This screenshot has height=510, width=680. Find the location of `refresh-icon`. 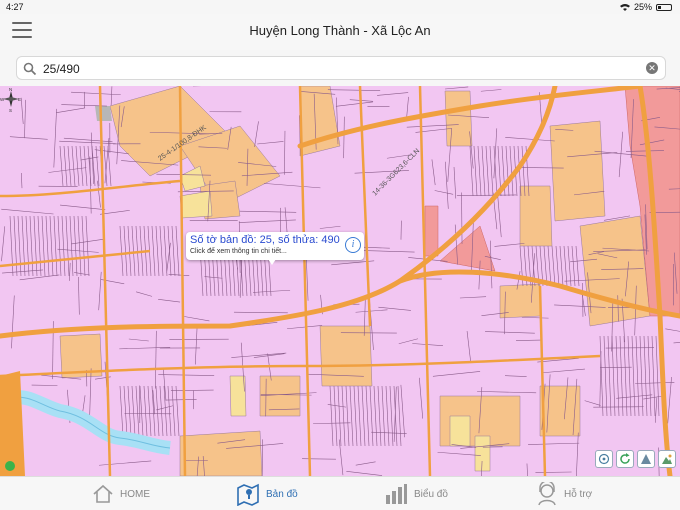

refresh-icon is located at coordinates (625, 458).